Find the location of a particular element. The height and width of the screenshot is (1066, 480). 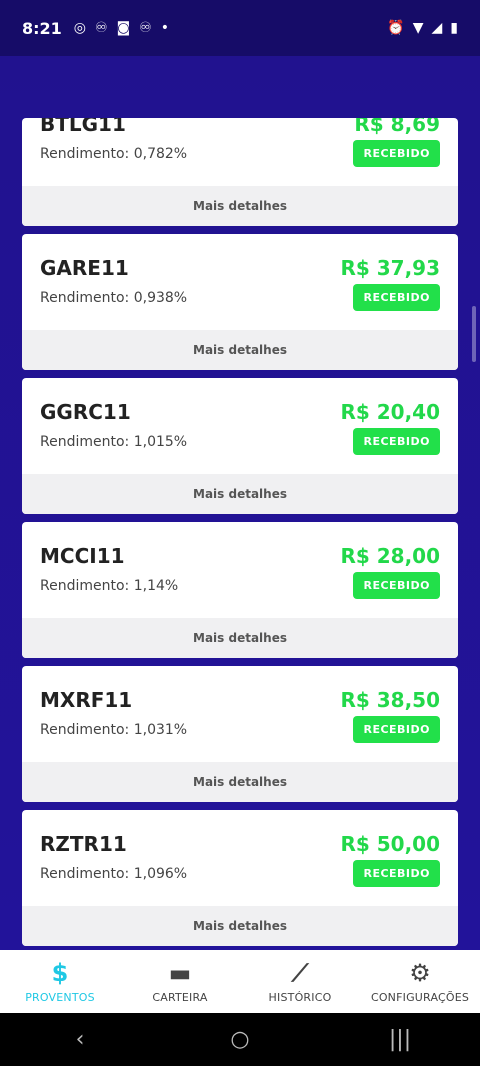

ticker: MCCI11 is located at coordinates (82, 556).